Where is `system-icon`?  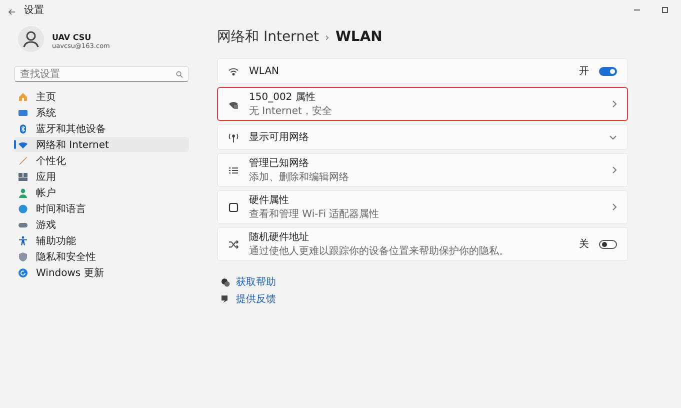 system-icon is located at coordinates (23, 113).